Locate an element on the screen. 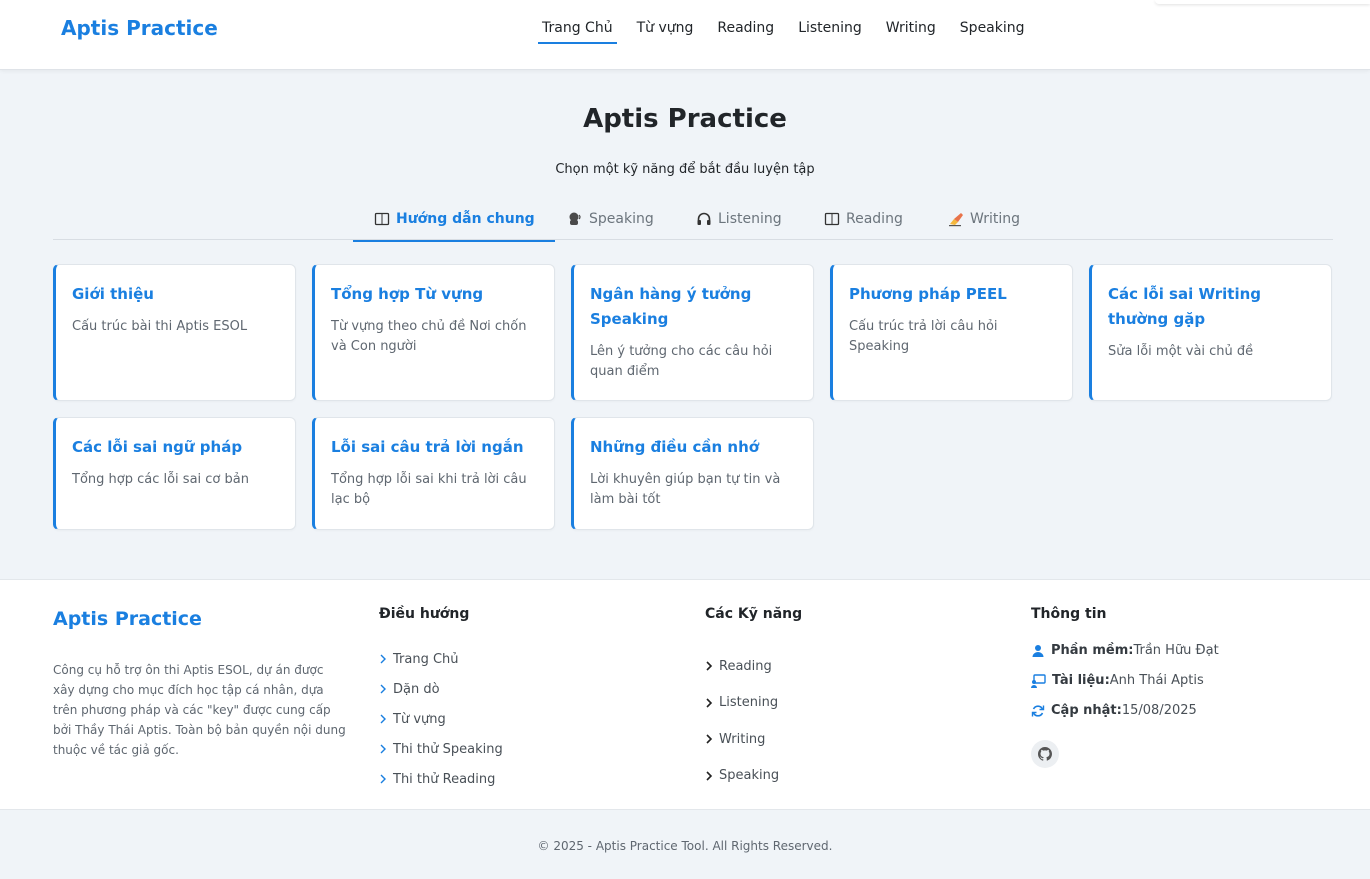  footer-brand: Aptis Practice is located at coordinates (127, 619).